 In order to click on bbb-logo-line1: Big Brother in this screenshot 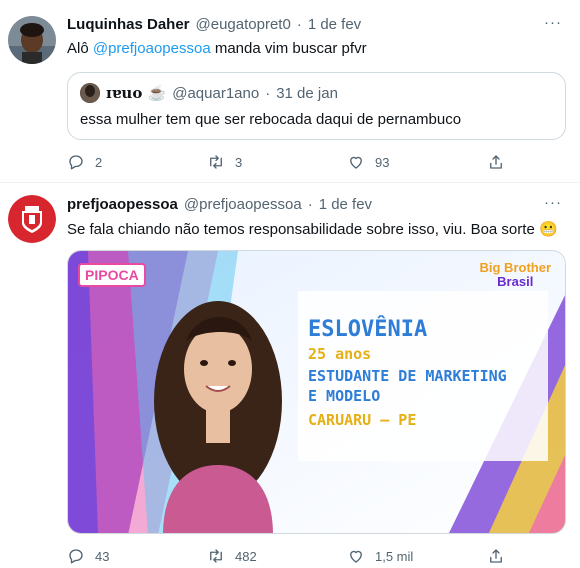, I will do `click(515, 267)`.